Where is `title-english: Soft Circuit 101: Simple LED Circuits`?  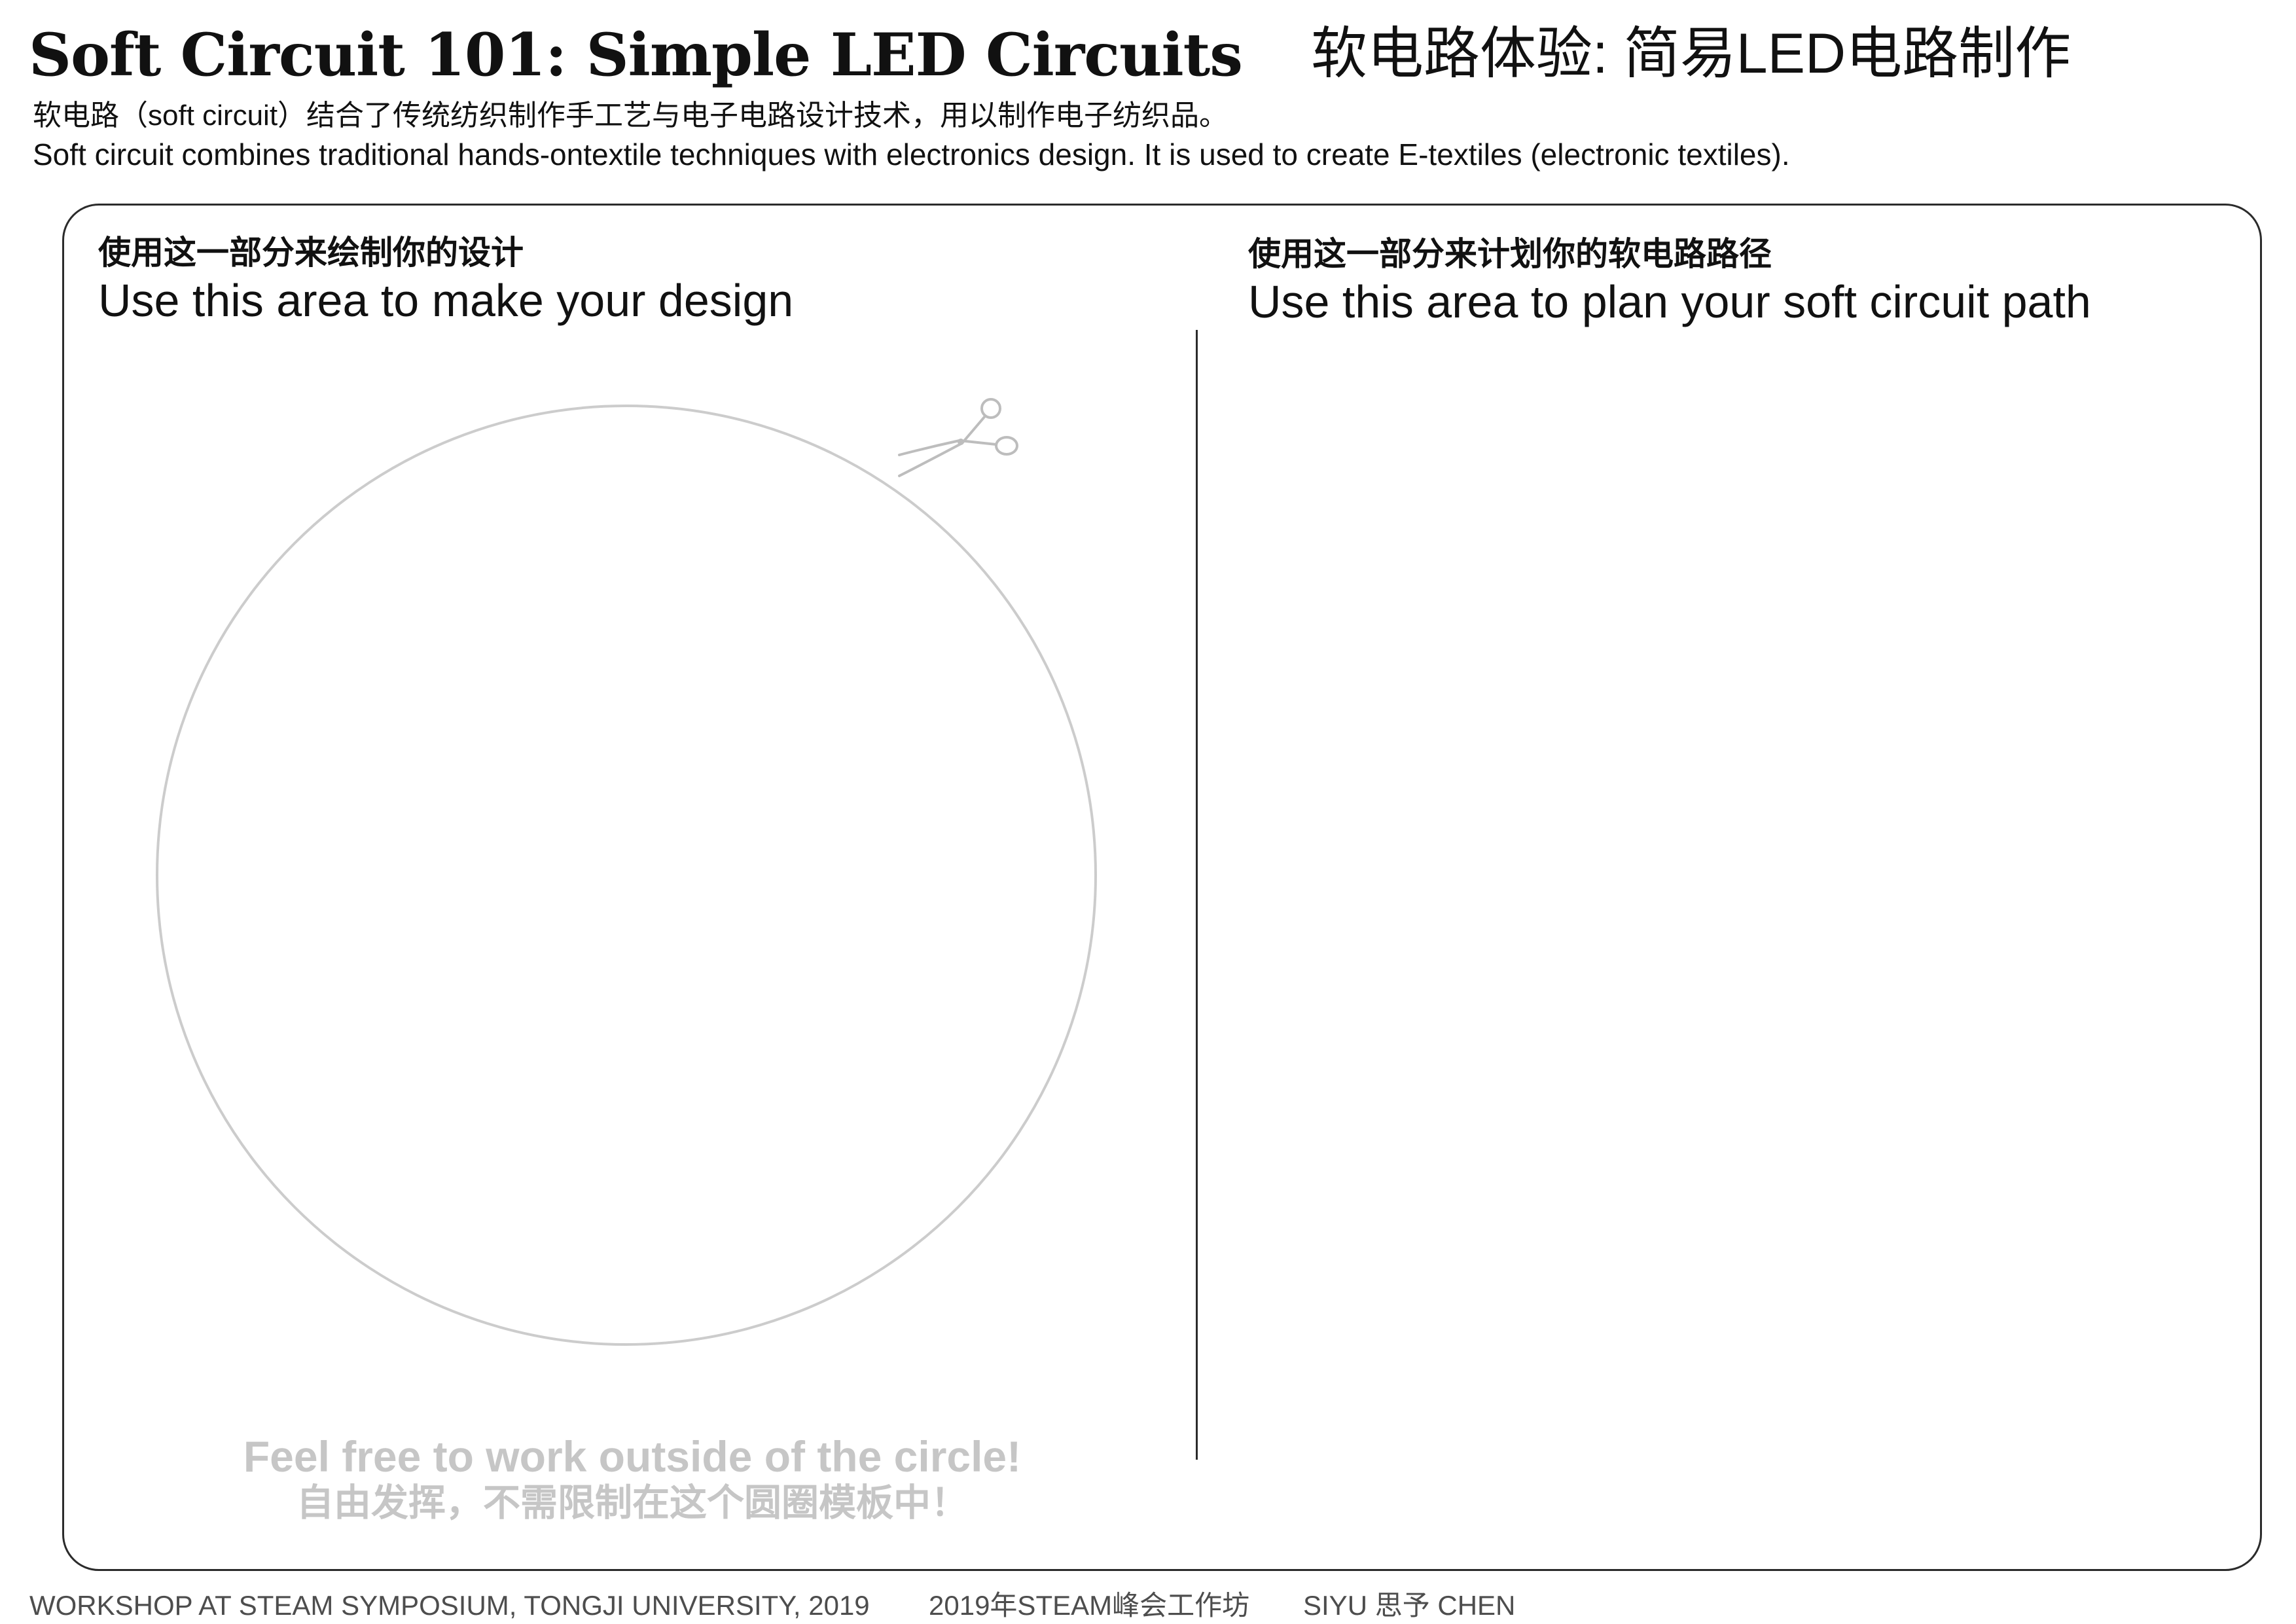 title-english: Soft Circuit 101: Simple LED Circuits is located at coordinates (636, 55).